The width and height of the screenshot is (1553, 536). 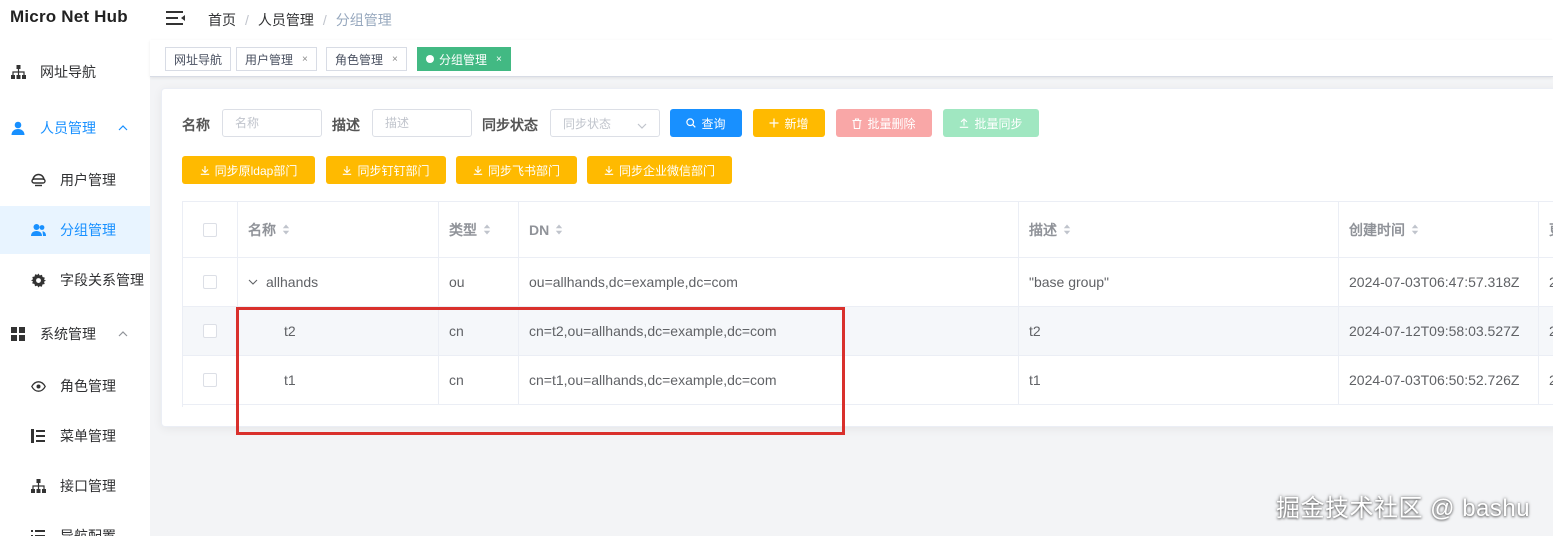 What do you see at coordinates (1179, 380) in the screenshot?
I see `cell-desc: t1` at bounding box center [1179, 380].